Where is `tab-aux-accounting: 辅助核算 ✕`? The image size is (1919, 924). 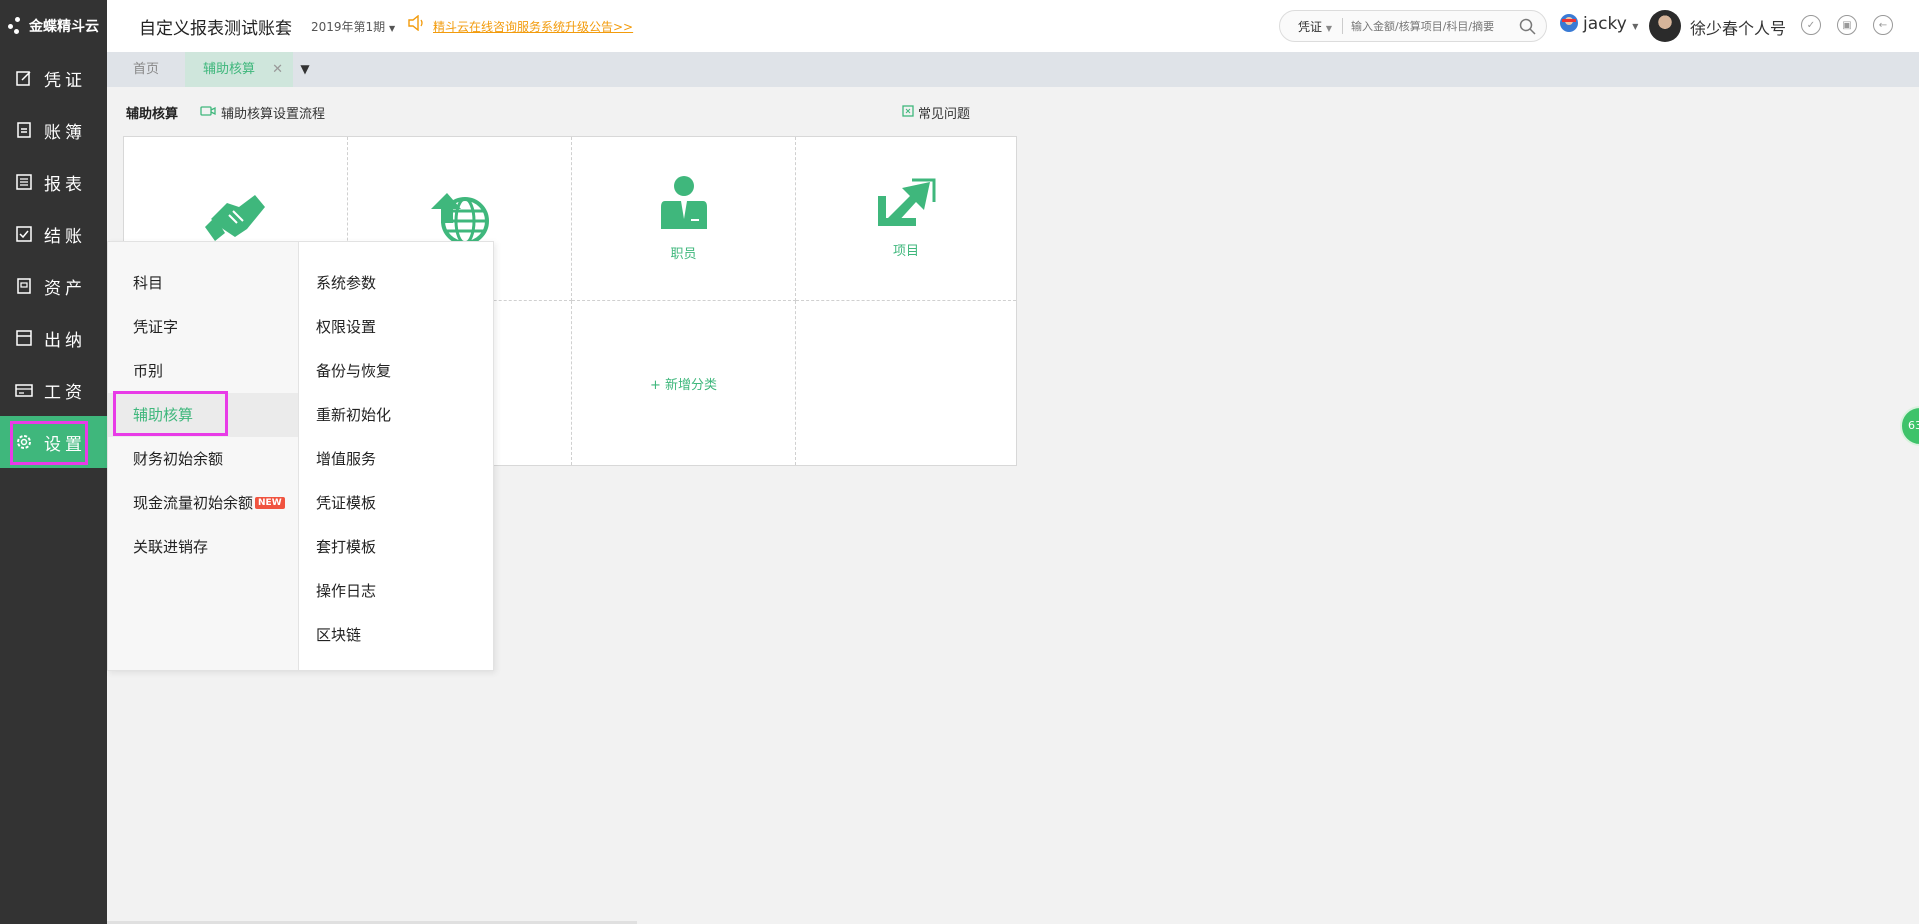
tab-aux-accounting: 辅助核算 ✕ is located at coordinates (239, 69).